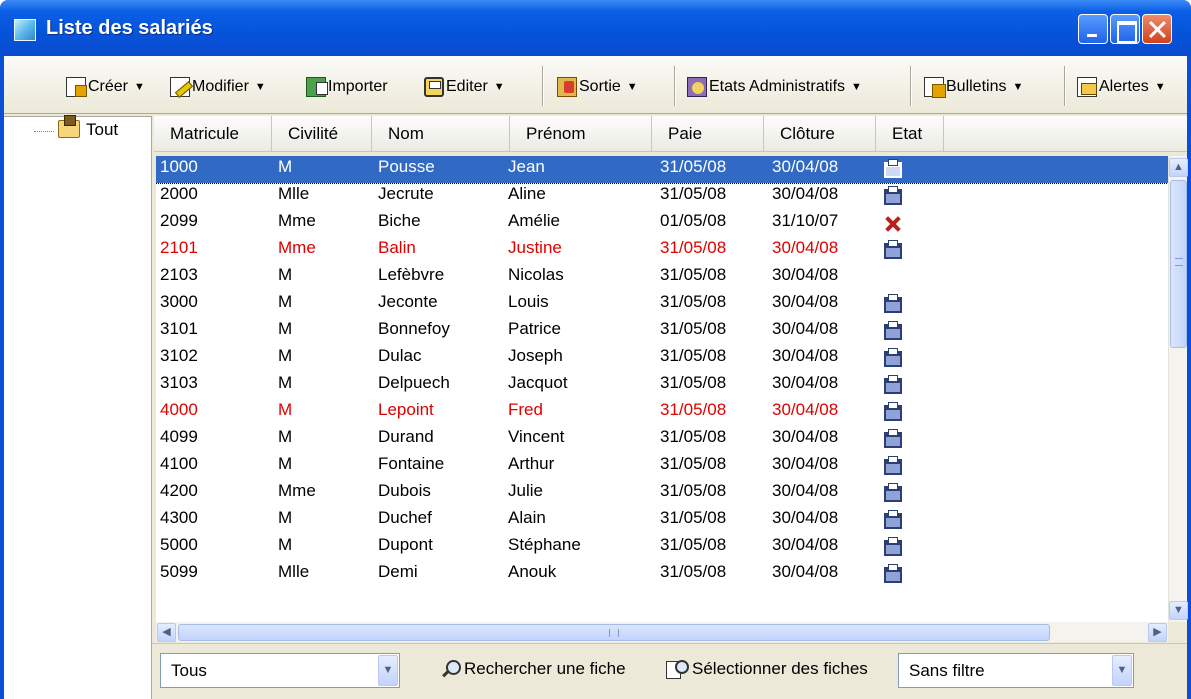  Describe the element at coordinates (322, 134) in the screenshot. I see `column-header-civilite: Civilité` at that location.